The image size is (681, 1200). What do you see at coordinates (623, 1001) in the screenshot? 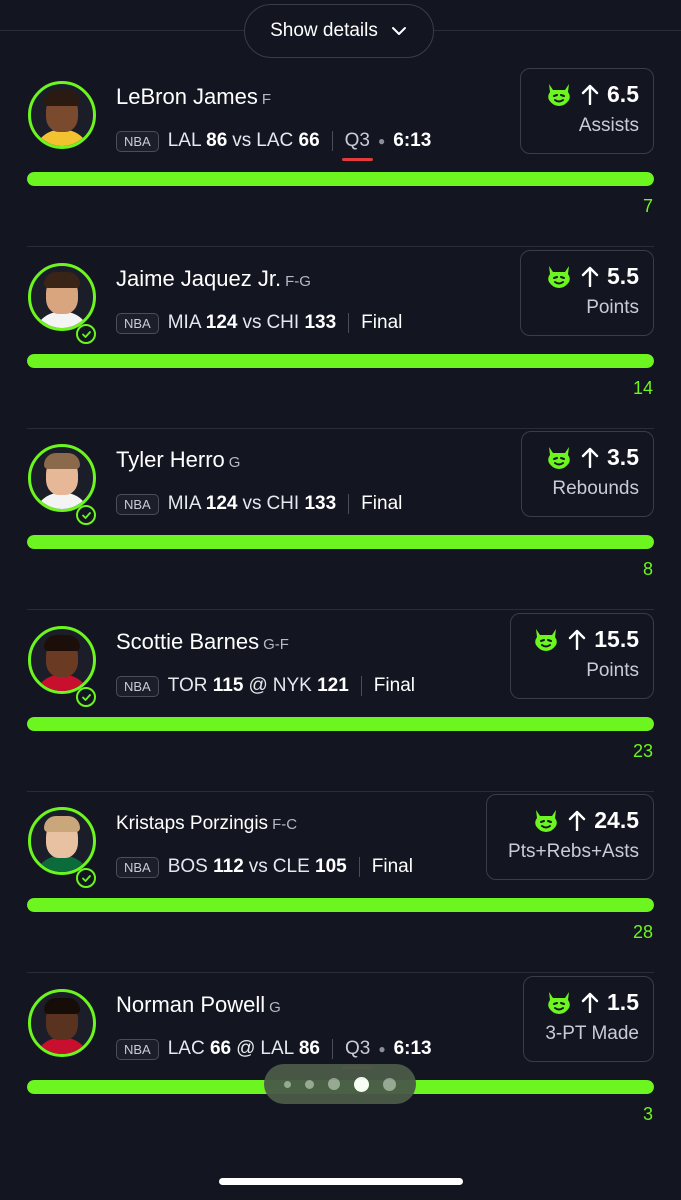
I see `pick-line-value: 1.5` at bounding box center [623, 1001].